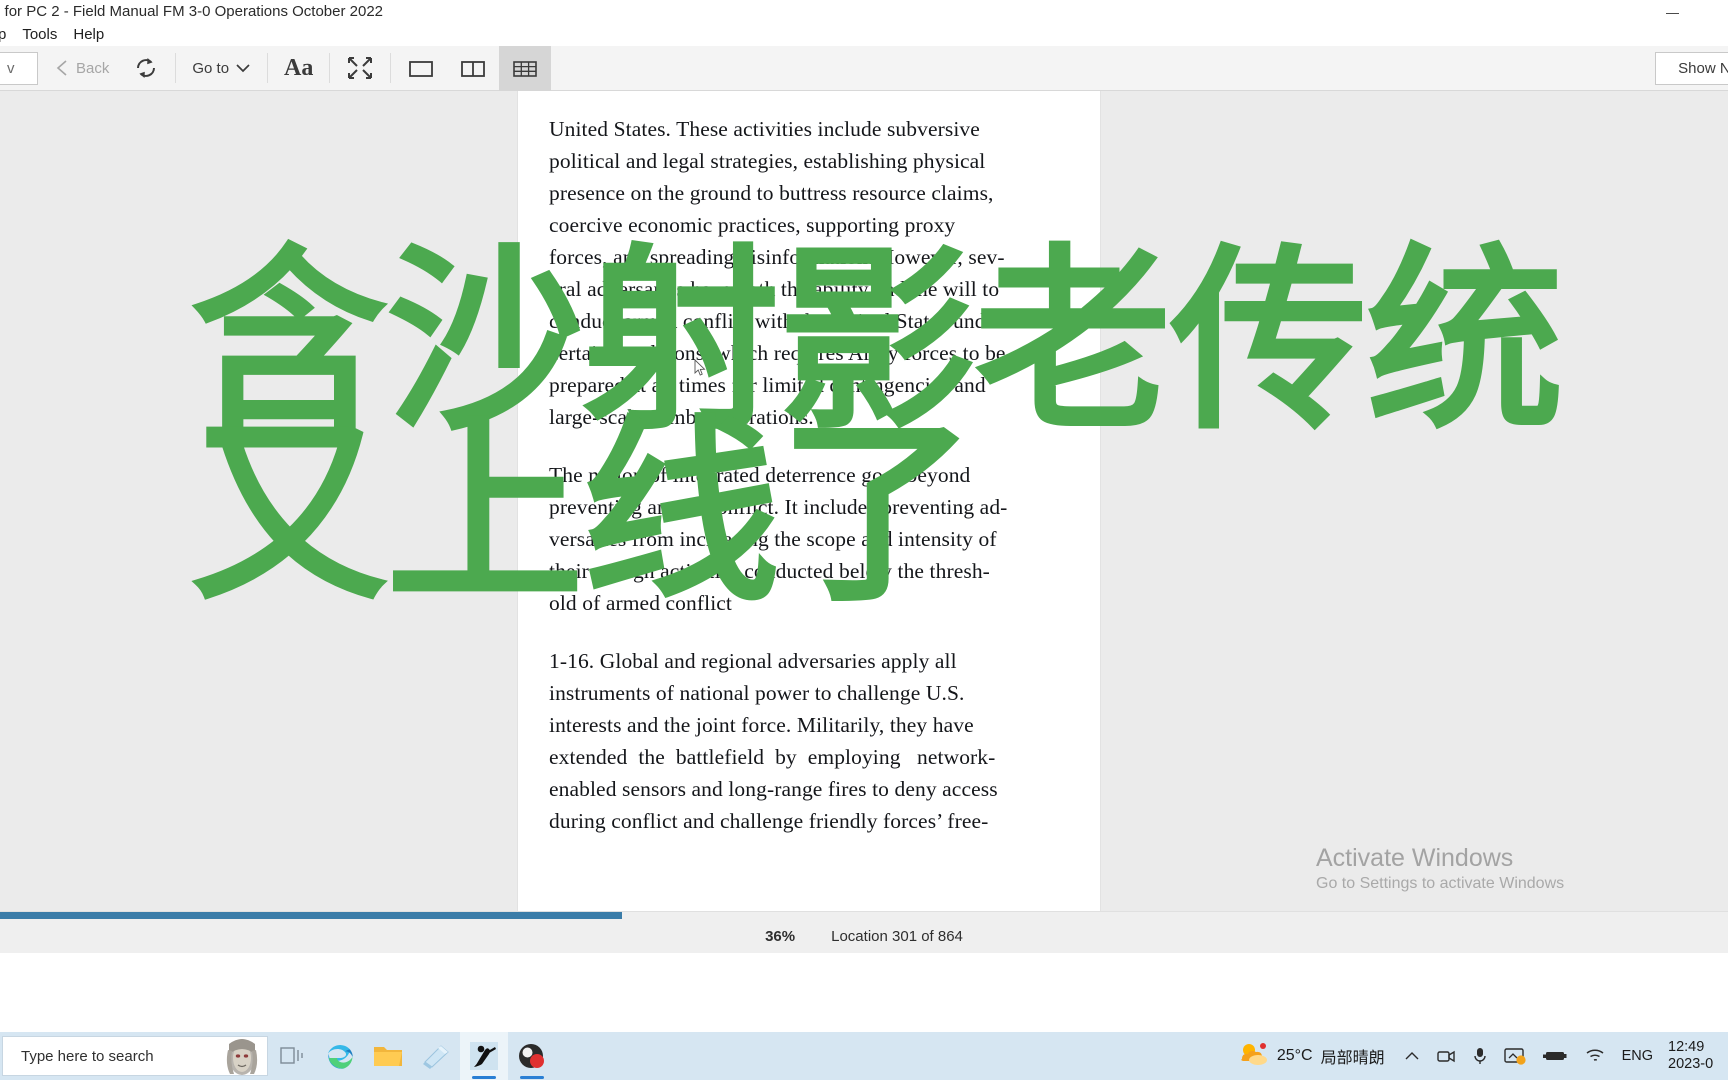  I want to click on menu-item-clipped: p, so click(7, 35).